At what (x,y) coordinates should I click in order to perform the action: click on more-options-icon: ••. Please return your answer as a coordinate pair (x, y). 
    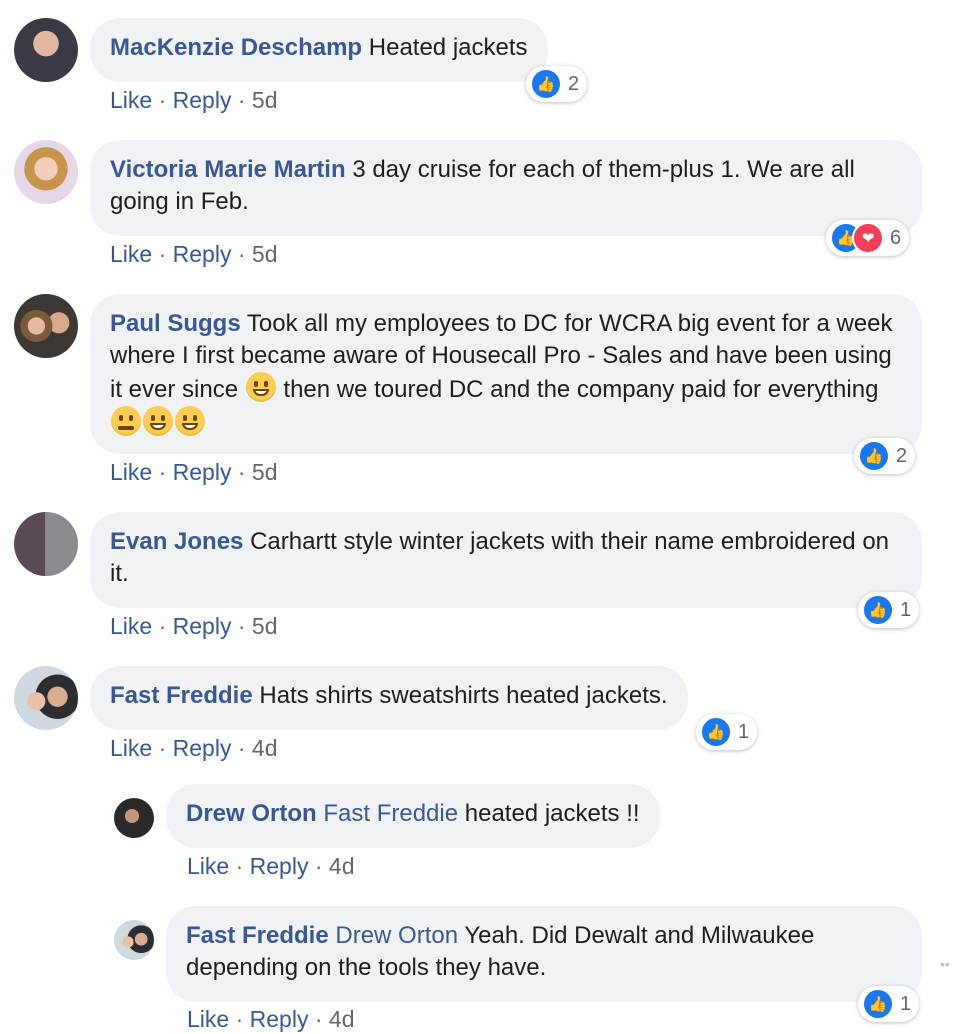
    Looking at the image, I should click on (945, 964).